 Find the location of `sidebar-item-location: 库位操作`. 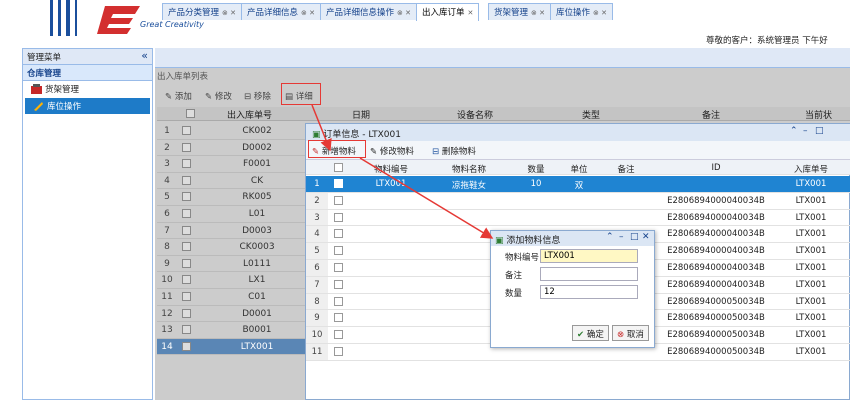

sidebar-item-location: 库位操作 is located at coordinates (87, 106).